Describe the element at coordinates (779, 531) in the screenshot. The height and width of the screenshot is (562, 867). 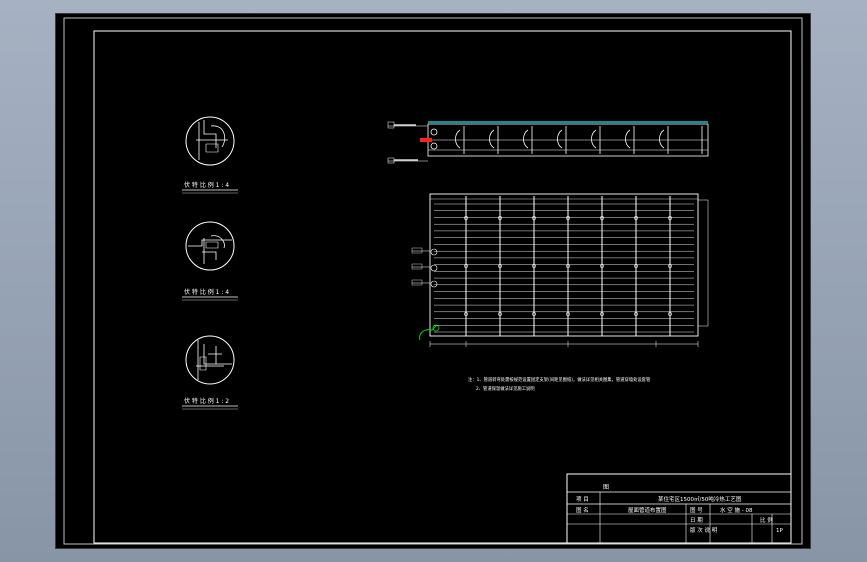
I see `revision-value: 1P` at that location.